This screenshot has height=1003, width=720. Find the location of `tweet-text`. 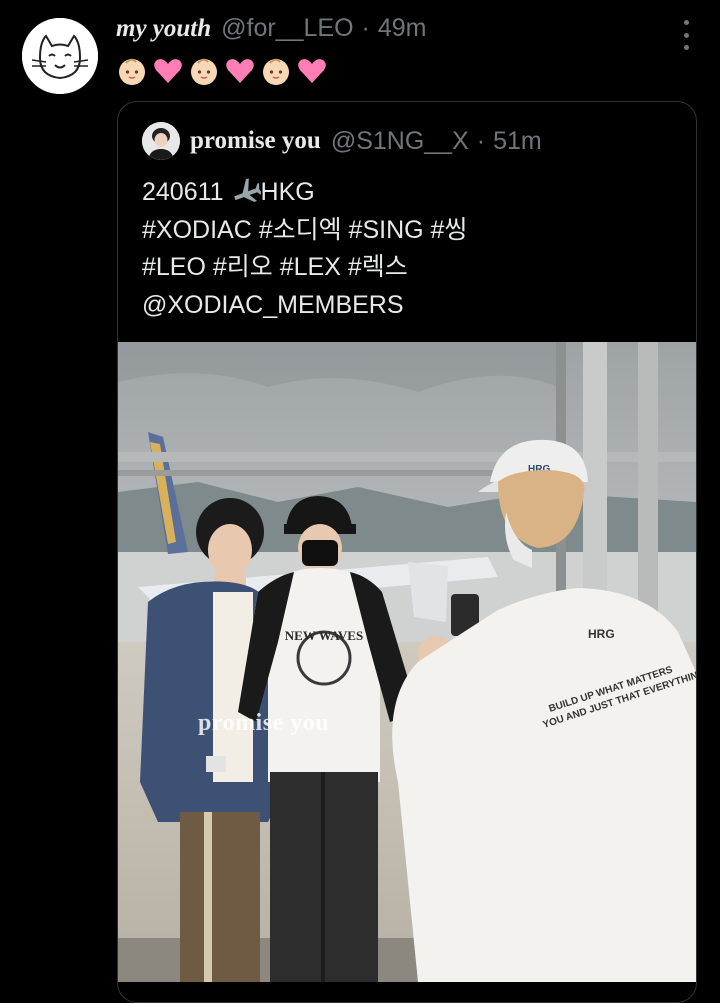

tweet-text is located at coordinates (222, 71).